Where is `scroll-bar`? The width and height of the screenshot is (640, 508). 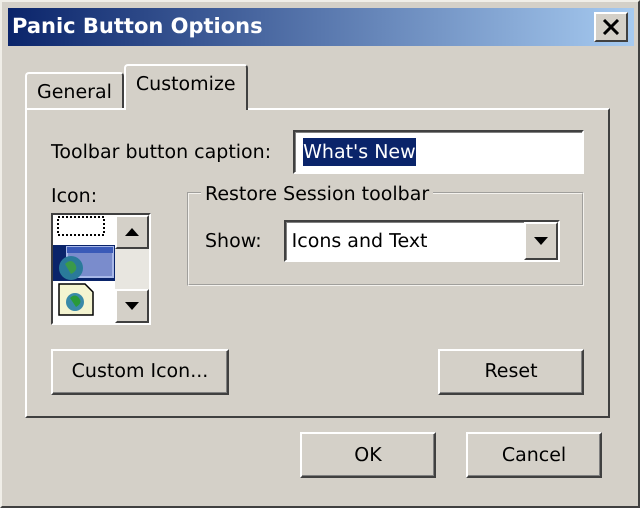
scroll-bar is located at coordinates (132, 268).